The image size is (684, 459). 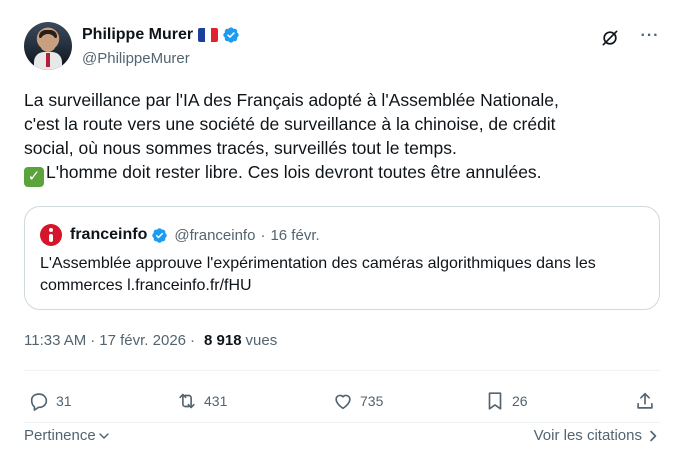 What do you see at coordinates (50, 401) in the screenshot?
I see `reply-button: 31` at bounding box center [50, 401].